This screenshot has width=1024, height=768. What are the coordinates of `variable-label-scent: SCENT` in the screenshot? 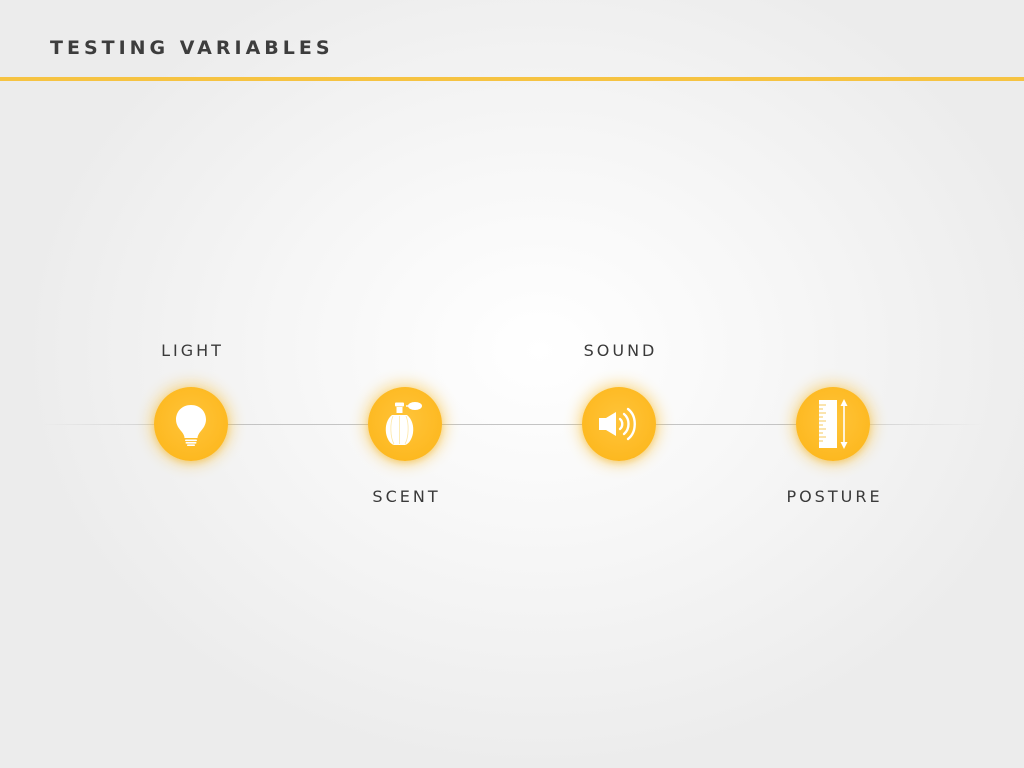 It's located at (406, 496).